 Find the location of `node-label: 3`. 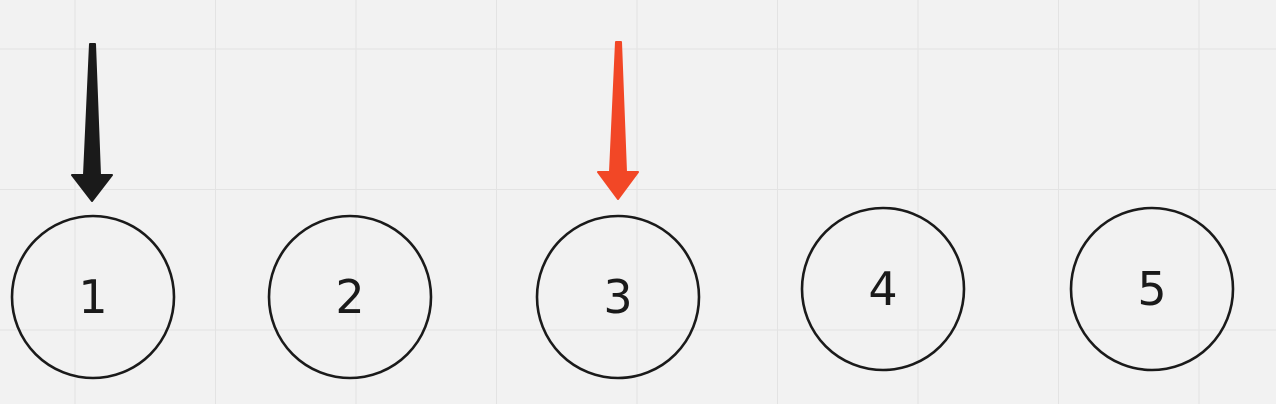

node-label: 3 is located at coordinates (617, 297).